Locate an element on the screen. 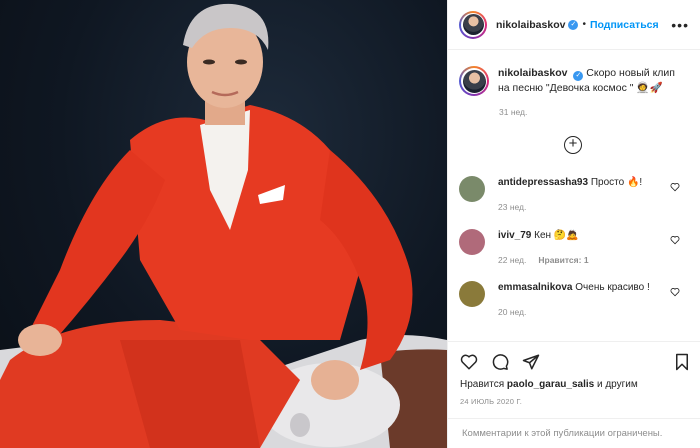 This screenshot has width=700, height=448. caption-avatar is located at coordinates (474, 81).